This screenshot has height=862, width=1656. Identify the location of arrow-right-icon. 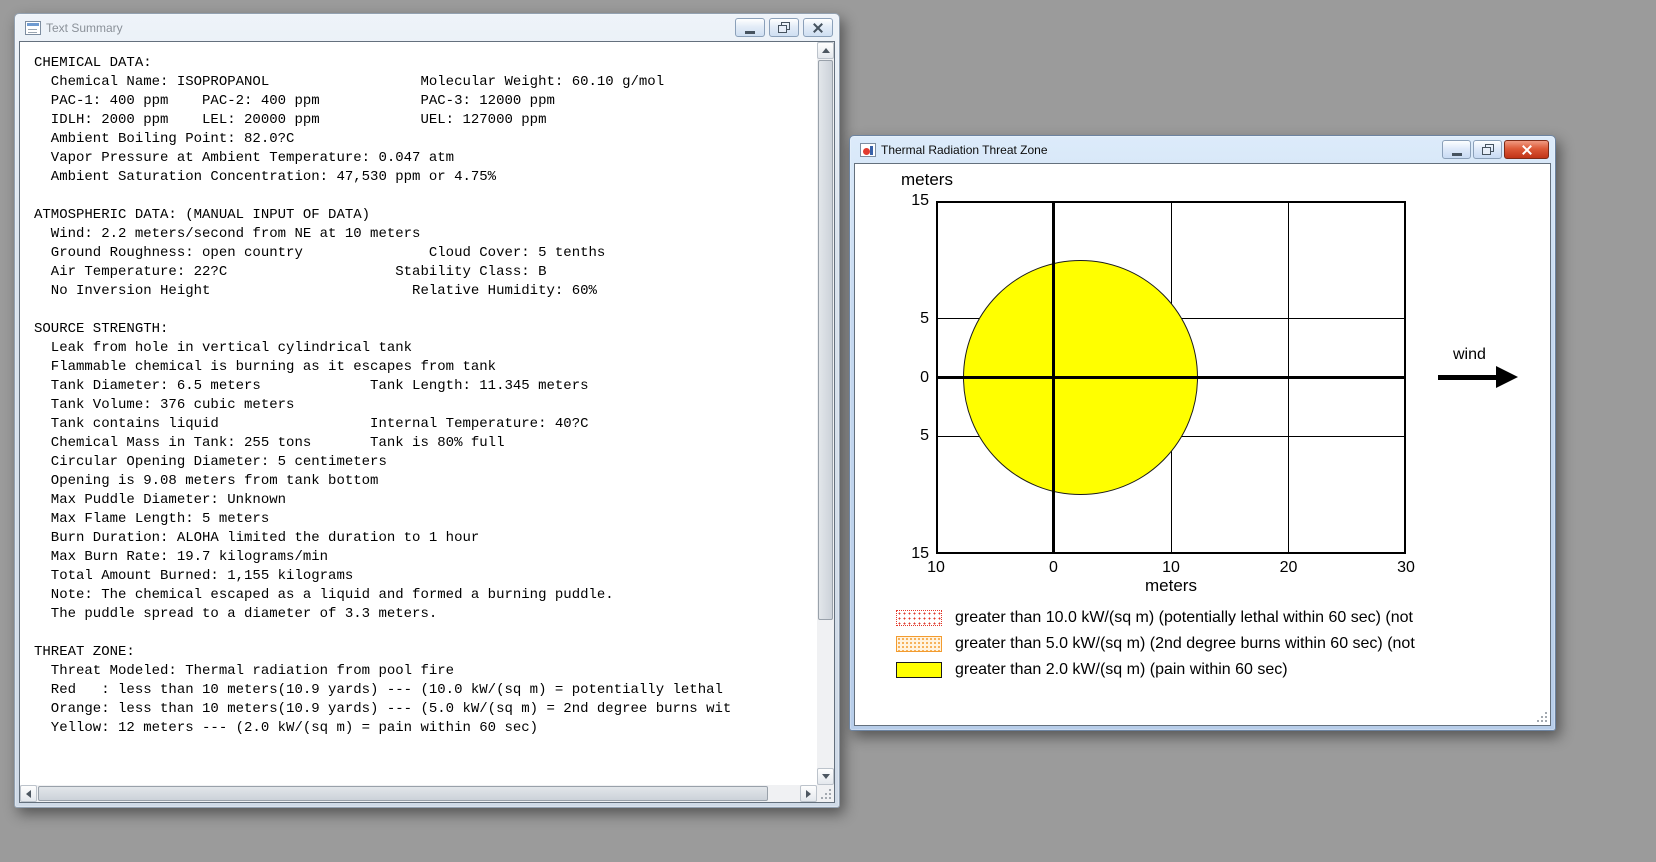
(808, 793).